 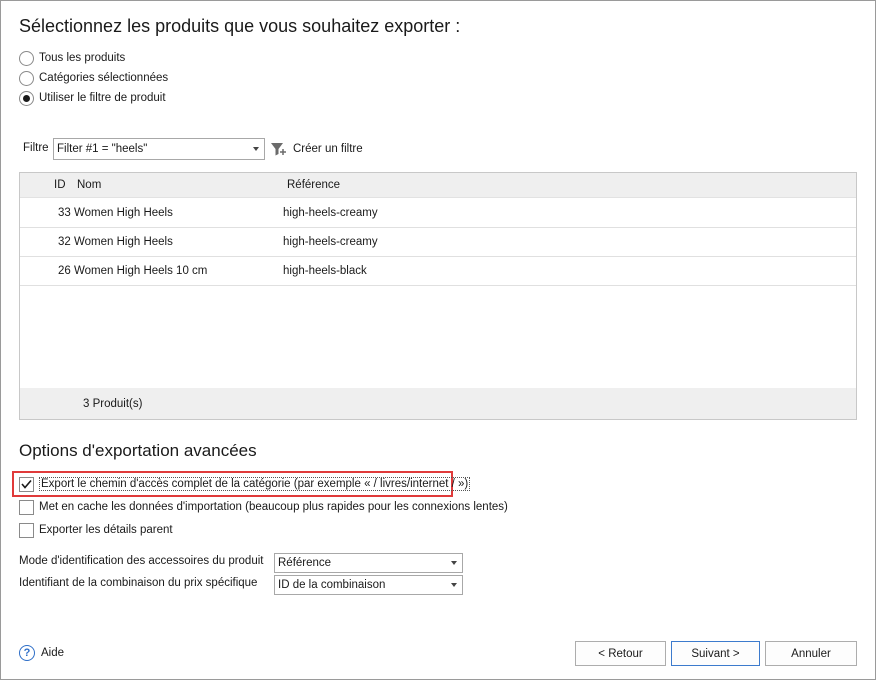 What do you see at coordinates (811, 653) in the screenshot?
I see `cancel-button: Annuler` at bounding box center [811, 653].